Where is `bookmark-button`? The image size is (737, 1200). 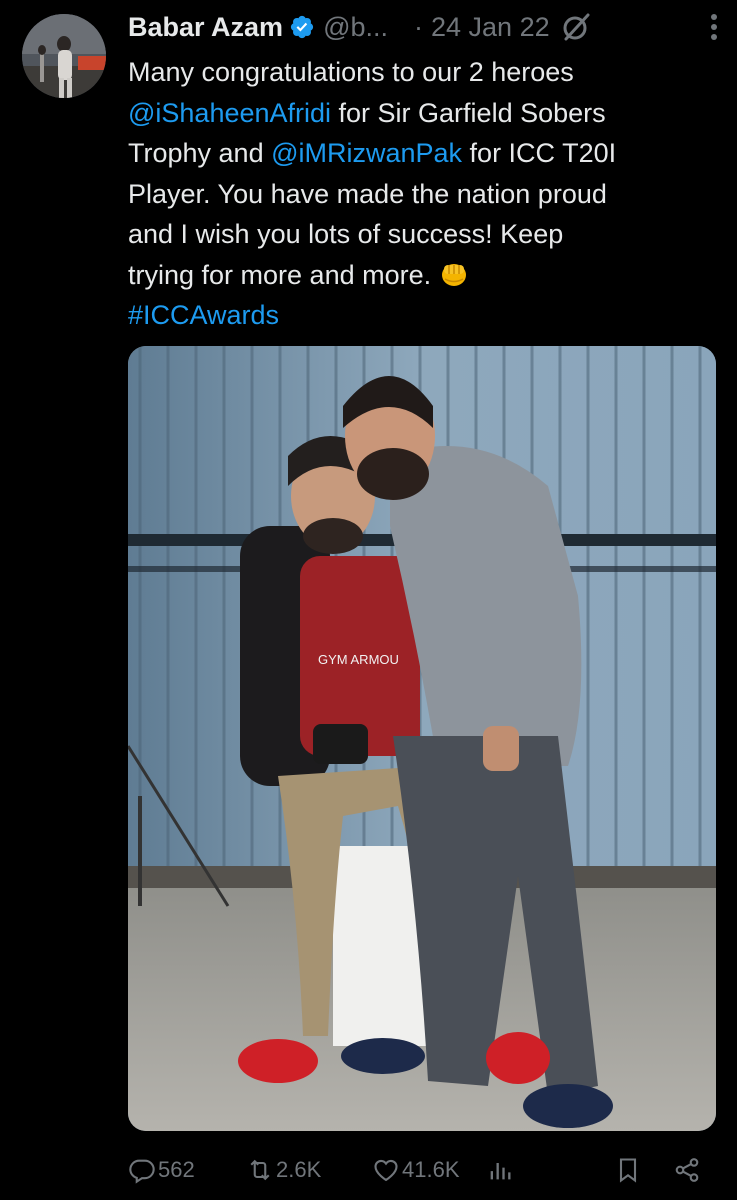
bookmark-button is located at coordinates (629, 1170).